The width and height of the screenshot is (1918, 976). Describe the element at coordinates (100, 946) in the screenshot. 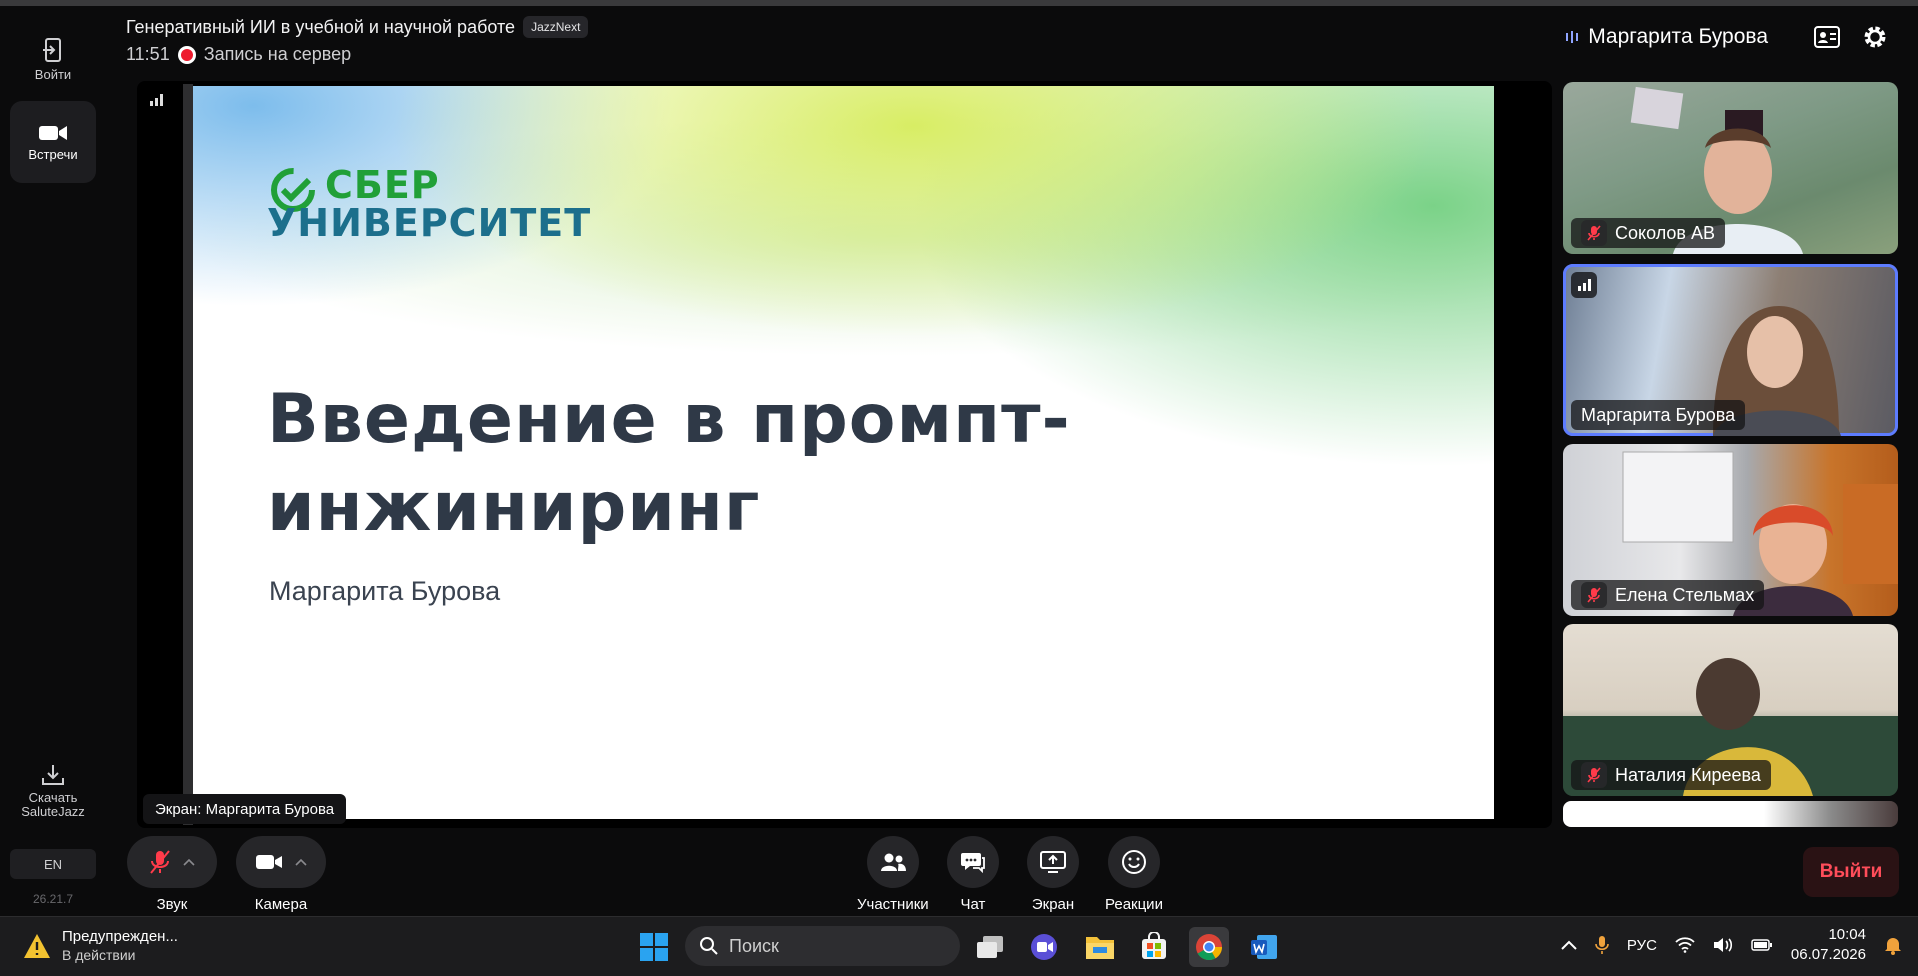

I see `taskbar-warning: Предупрежден... В действии` at that location.